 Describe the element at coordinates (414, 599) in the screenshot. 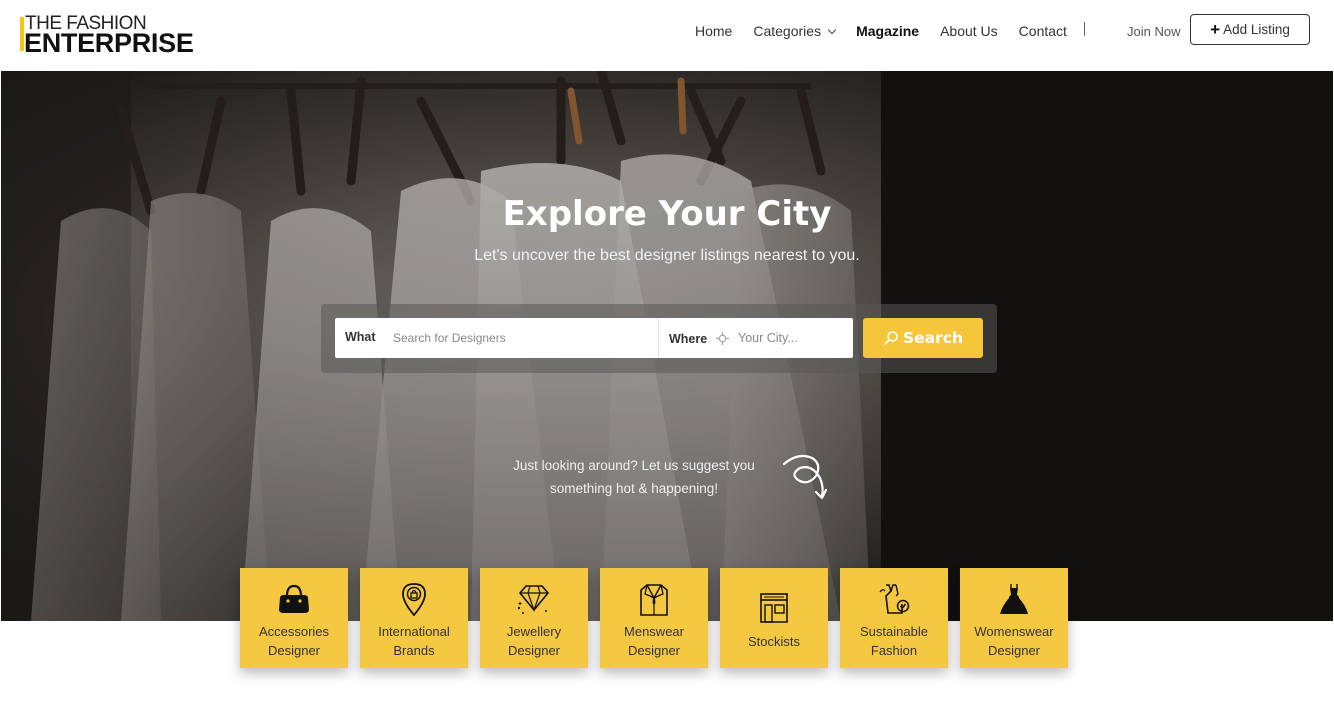

I see `map-pin-bag-icon` at that location.